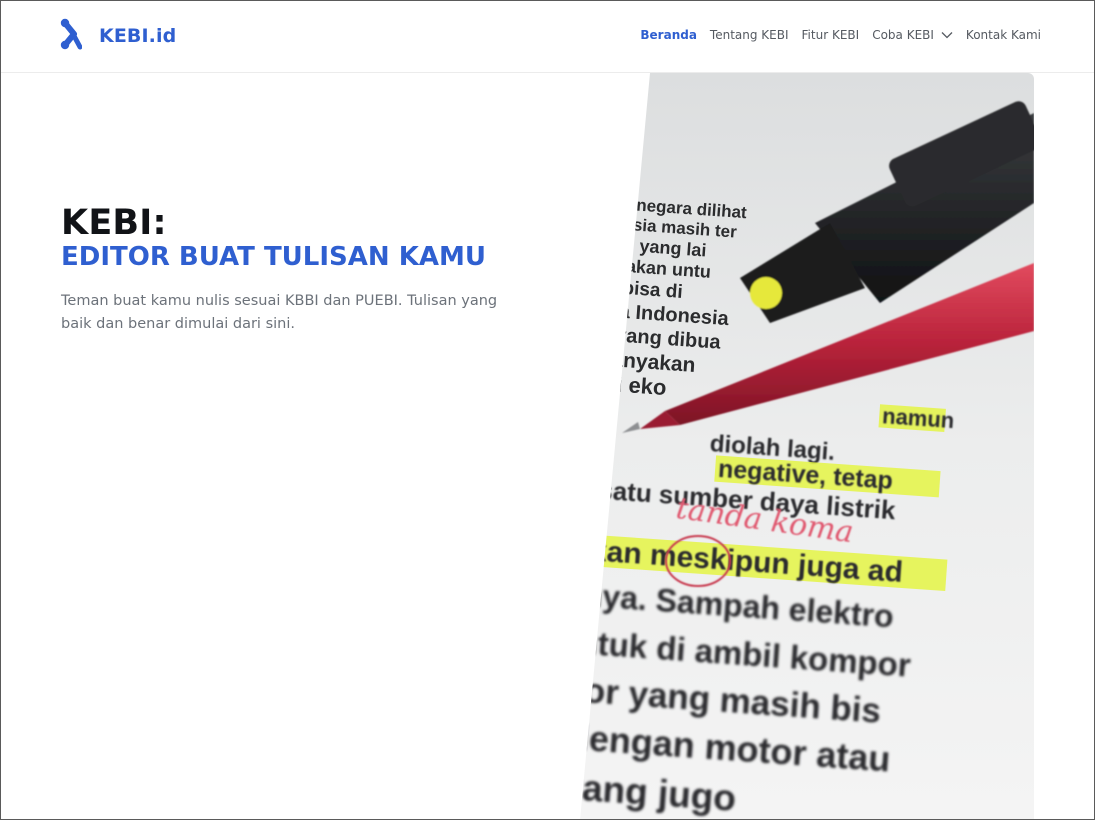  I want to click on chevron-down-icon, so click(947, 35).